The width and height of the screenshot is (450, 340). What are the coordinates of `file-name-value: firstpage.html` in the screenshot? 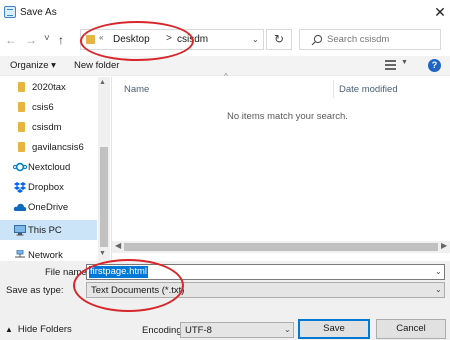 It's located at (119, 272).